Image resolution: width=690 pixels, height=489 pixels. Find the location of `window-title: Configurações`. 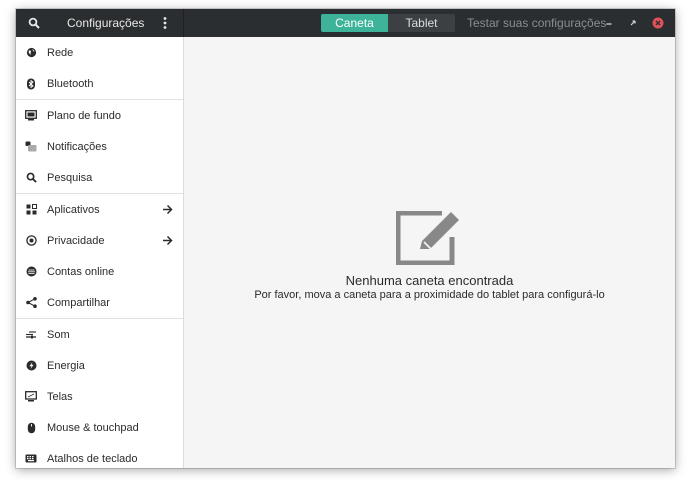

window-title: Configurações is located at coordinates (106, 23).